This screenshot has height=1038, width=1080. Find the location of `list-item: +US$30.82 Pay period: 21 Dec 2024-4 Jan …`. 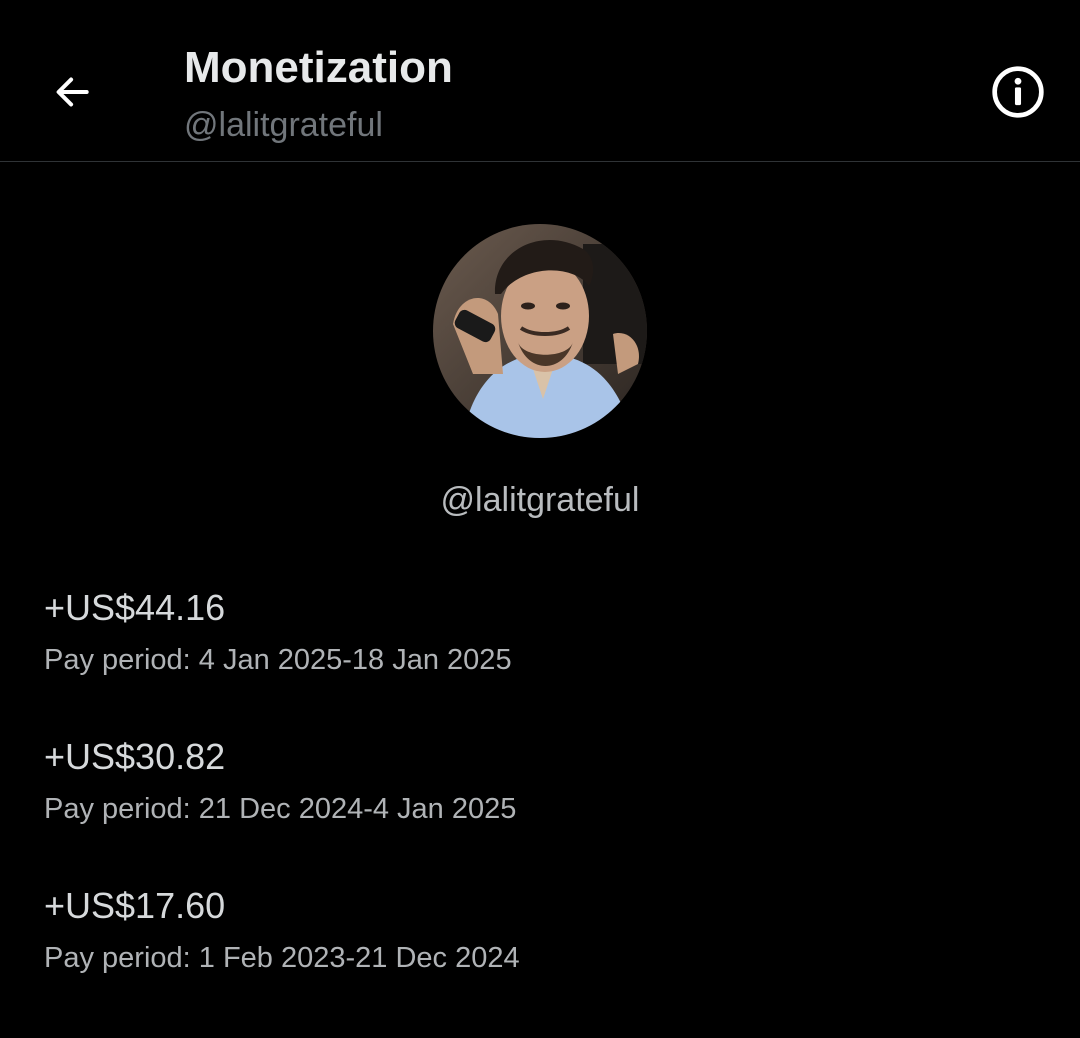

list-item: +US$30.82 Pay period: 21 Dec 2024-4 Jan … is located at coordinates (540, 808).